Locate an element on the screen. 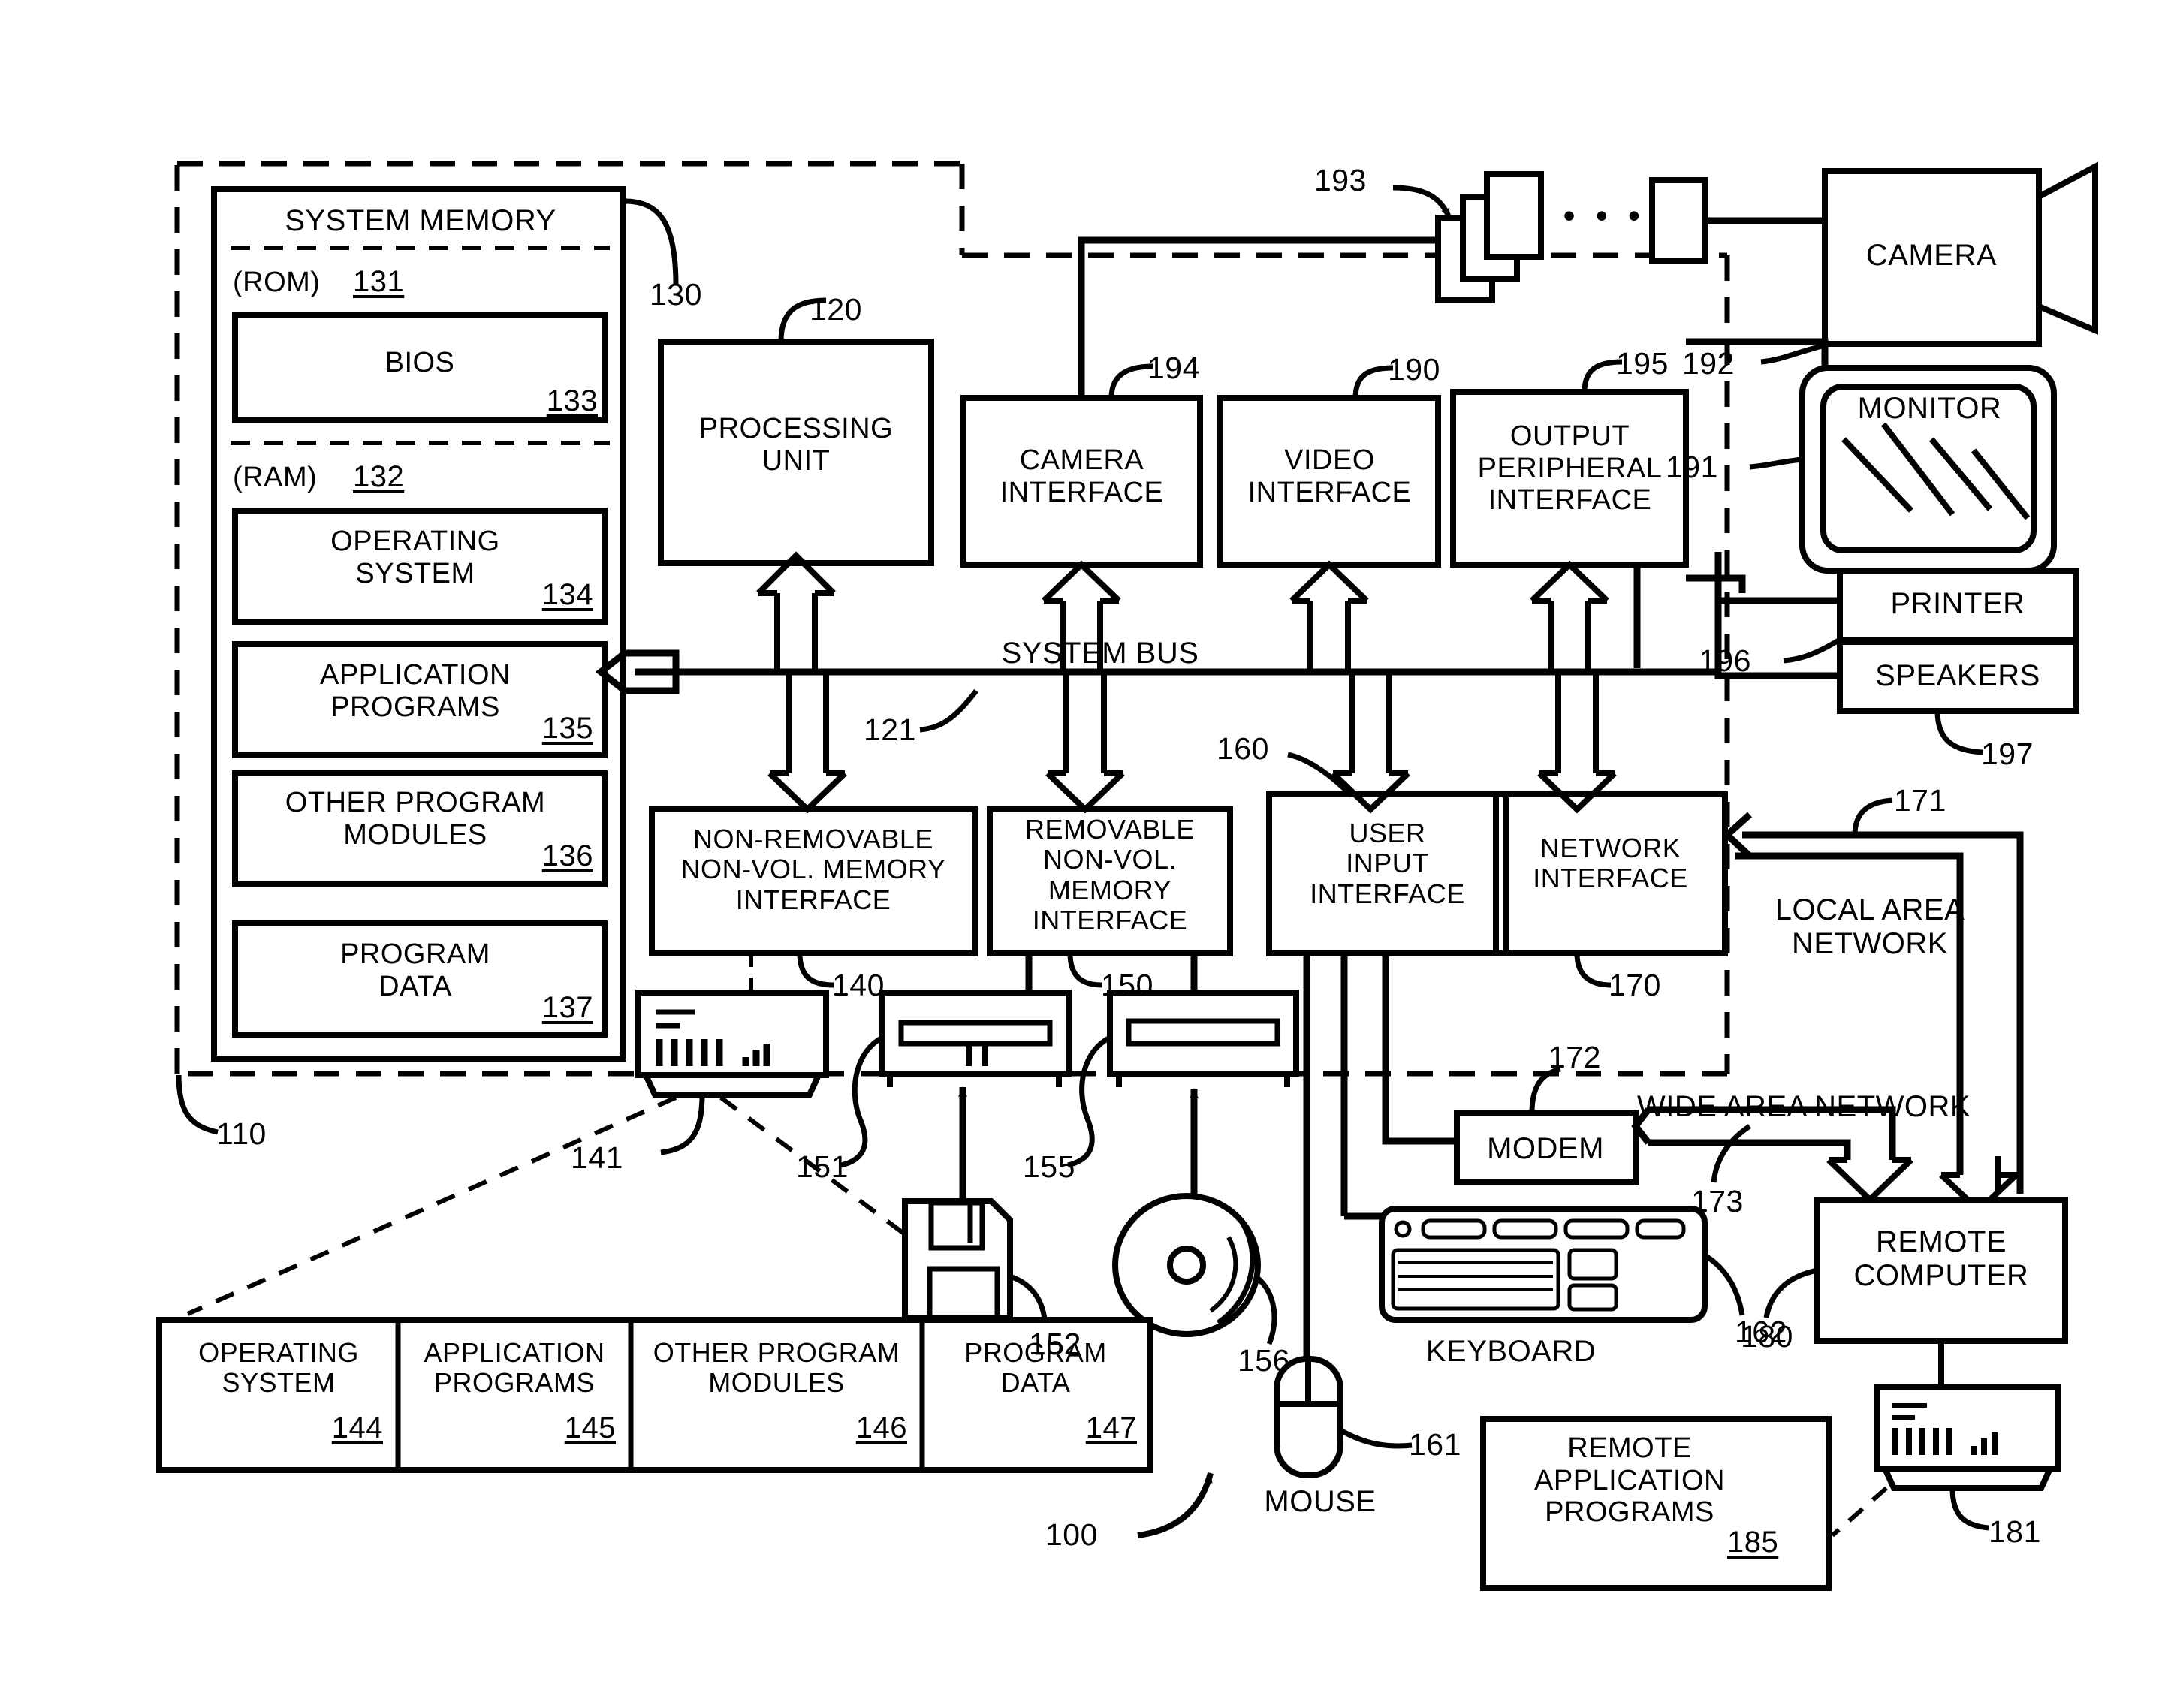  camera-frames-ref-193: 193 is located at coordinates (1340, 180).